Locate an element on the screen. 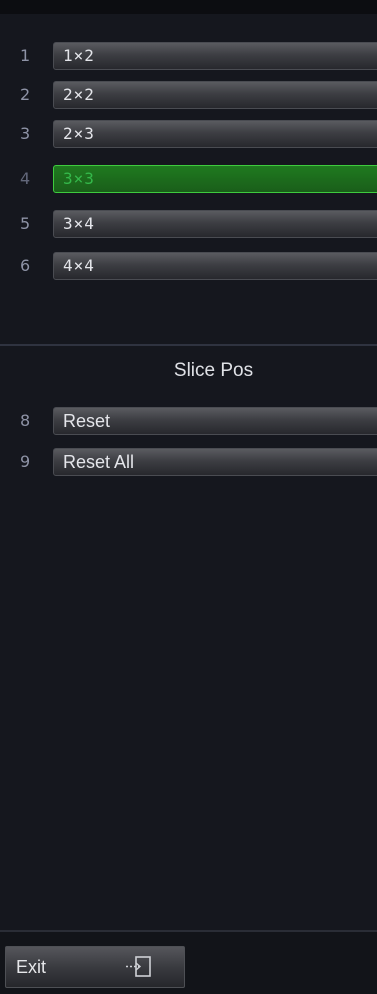 The image size is (377, 994). layout-2x3-button: 2×3 is located at coordinates (215, 134).